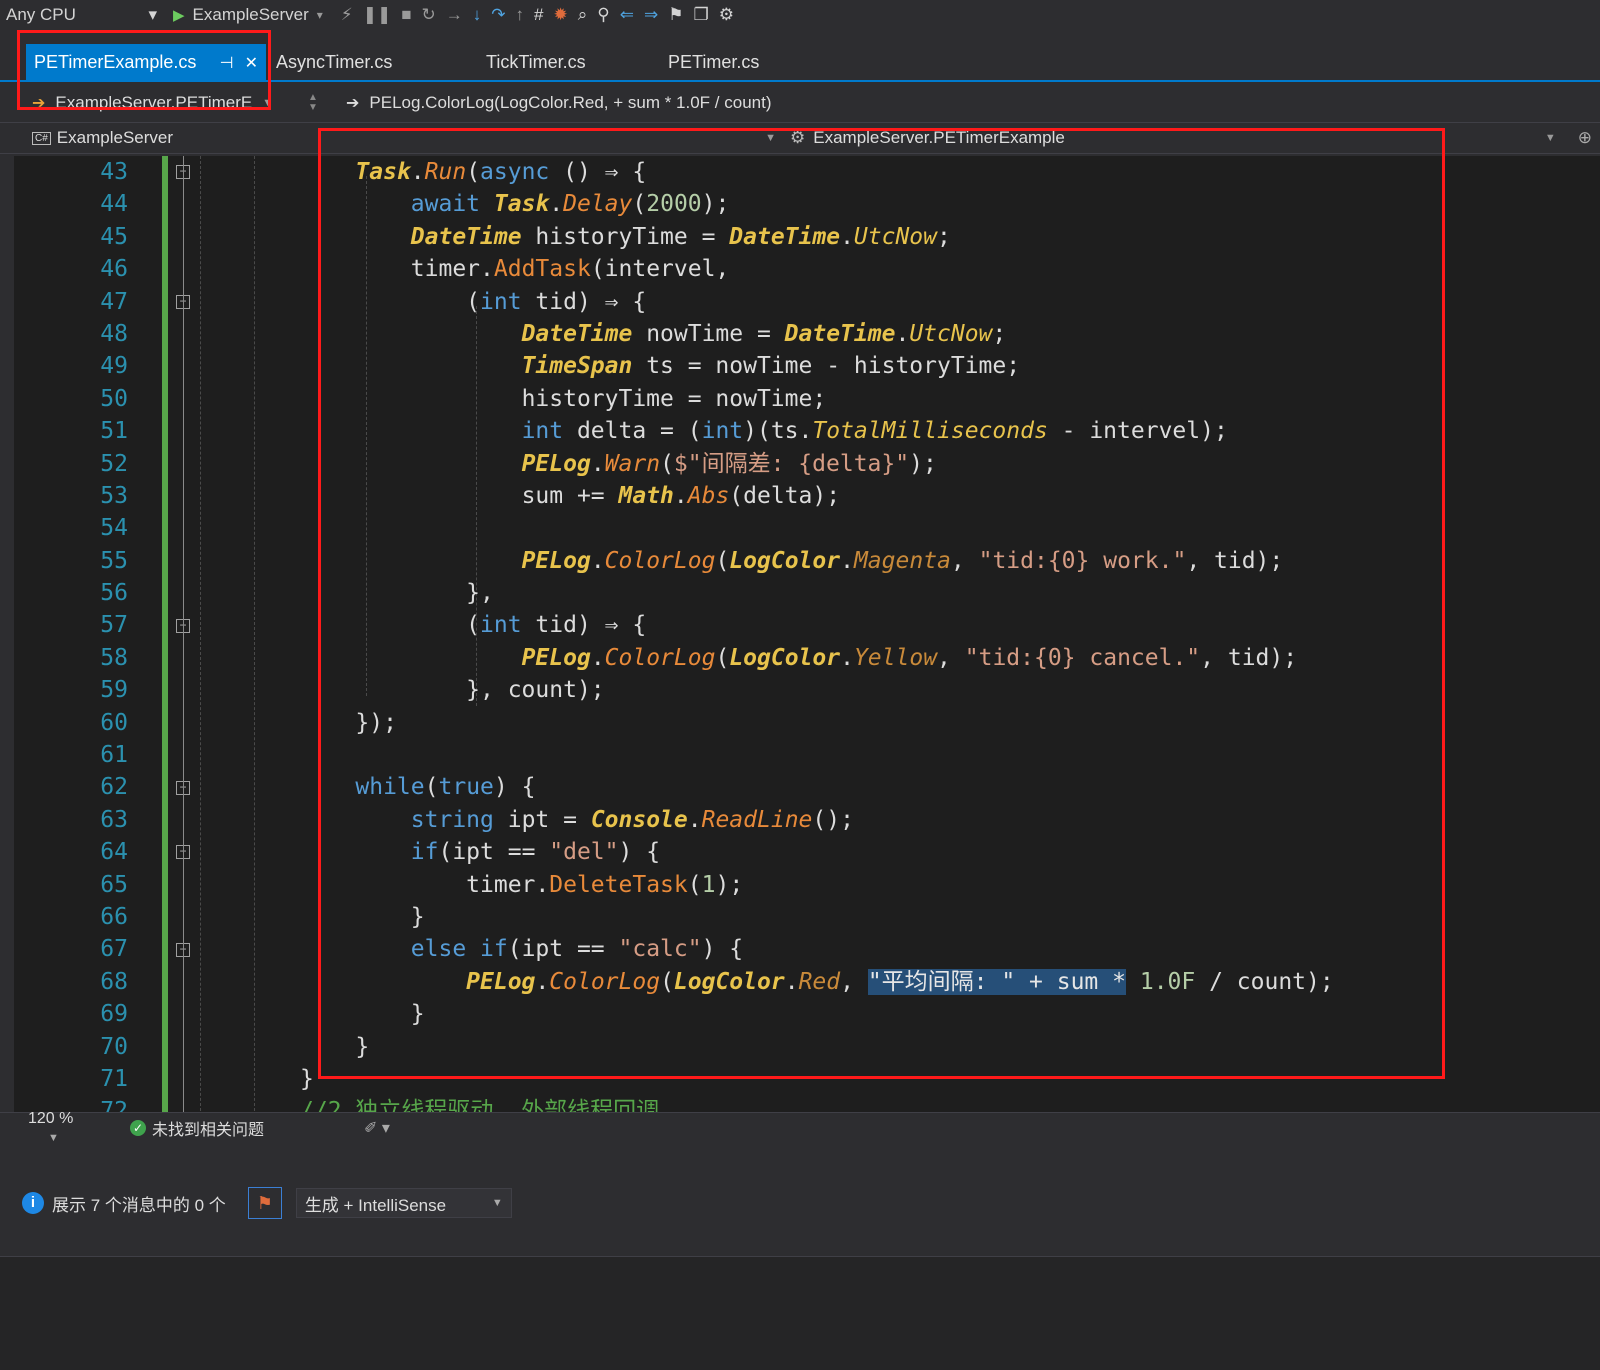 The height and width of the screenshot is (1370, 1600). What do you see at coordinates (651, 15) in the screenshot?
I see `navigate-forward-icon: ⇒` at bounding box center [651, 15].